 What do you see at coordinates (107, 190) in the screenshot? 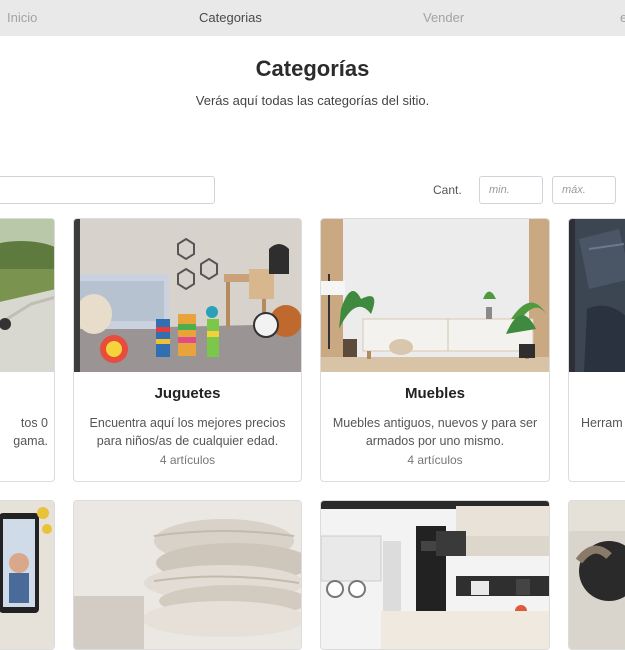
I see `search-input` at bounding box center [107, 190].